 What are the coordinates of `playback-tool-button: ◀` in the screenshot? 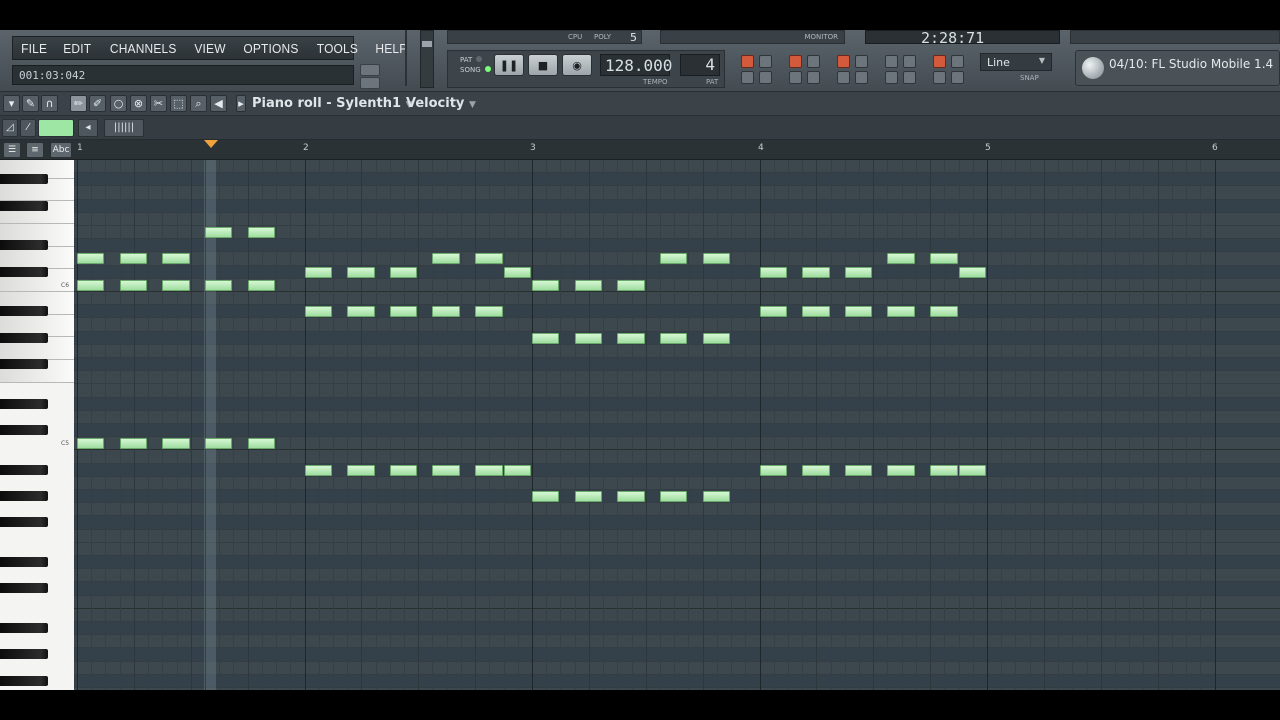 It's located at (218, 103).